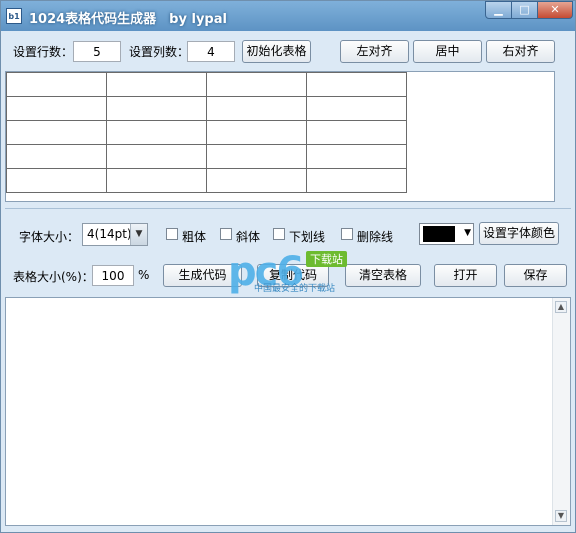 This screenshot has width=576, height=533. I want to click on close-button: ✕, so click(555, 10).